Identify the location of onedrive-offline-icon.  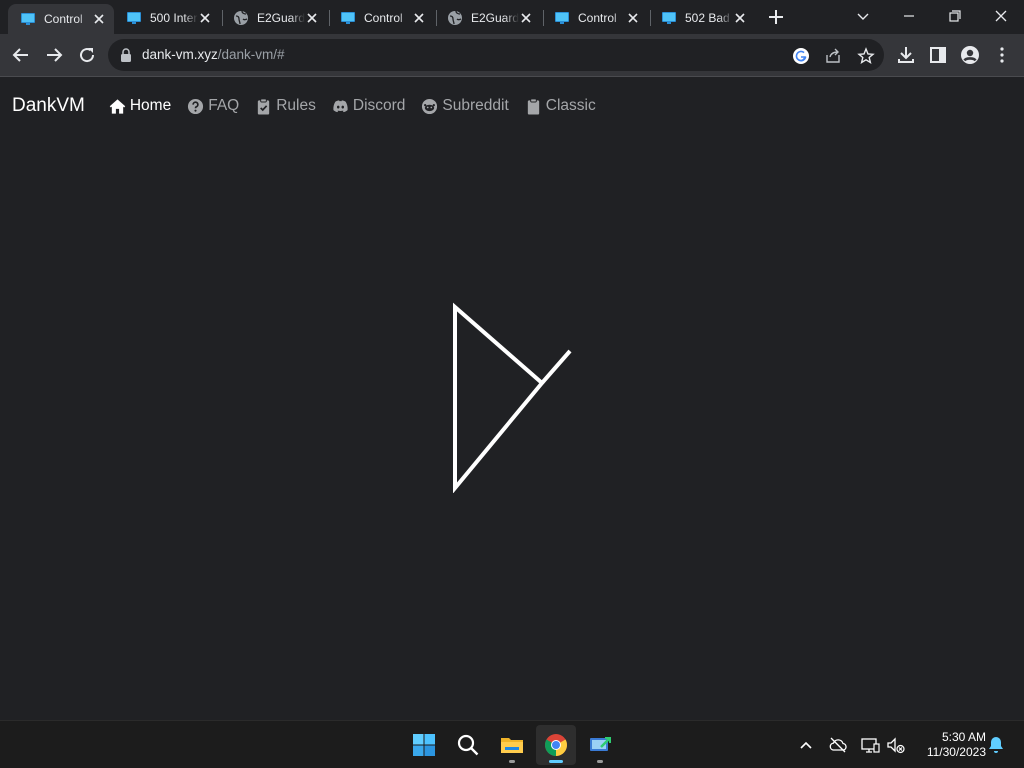
(838, 745).